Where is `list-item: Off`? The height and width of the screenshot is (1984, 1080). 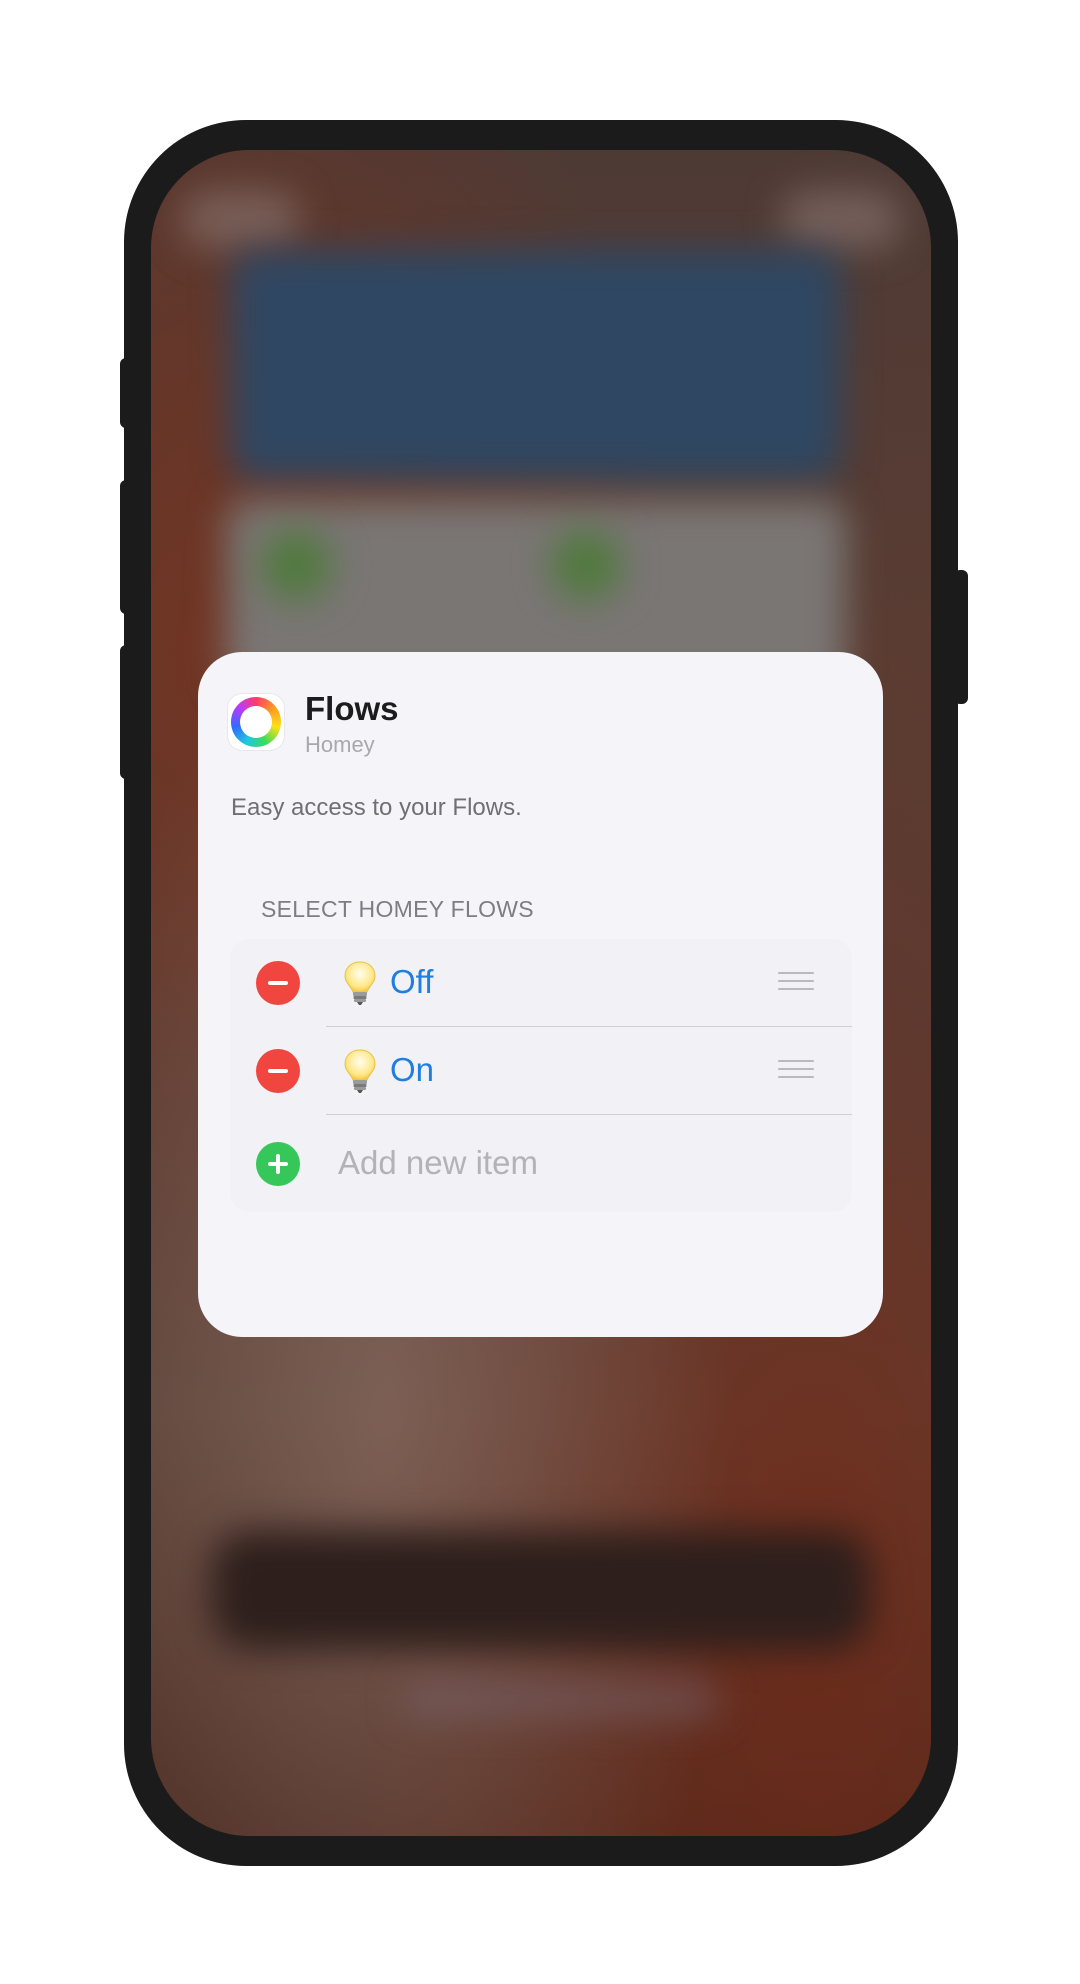 list-item: Off is located at coordinates (541, 983).